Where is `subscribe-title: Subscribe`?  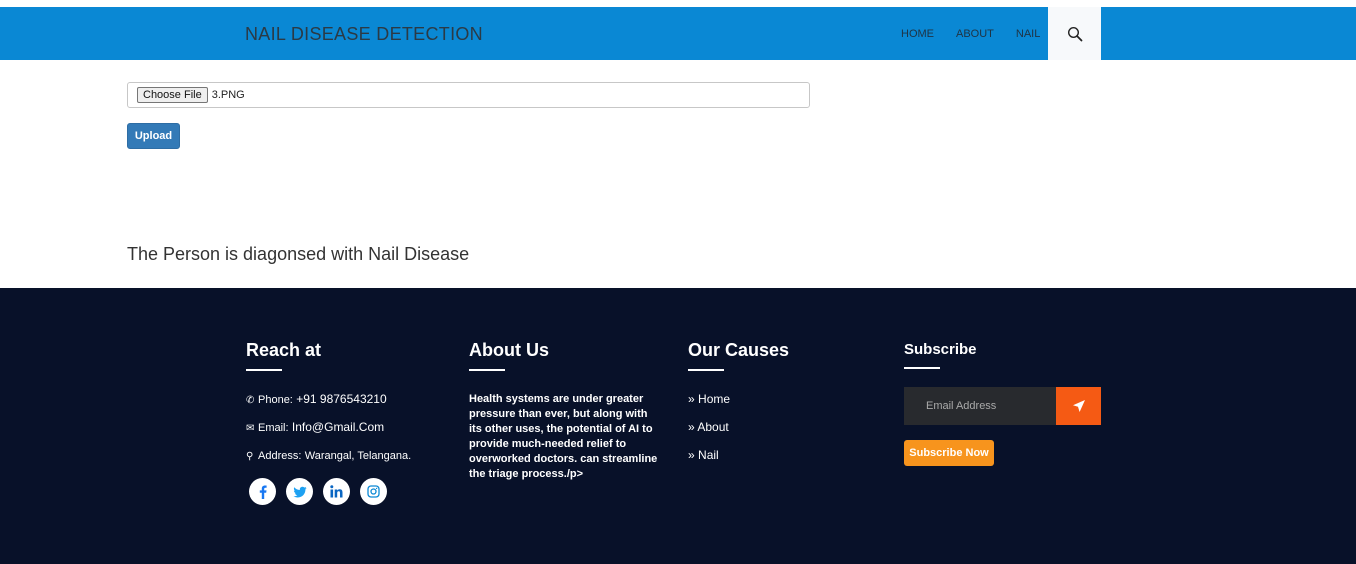
subscribe-title: Subscribe is located at coordinates (940, 349).